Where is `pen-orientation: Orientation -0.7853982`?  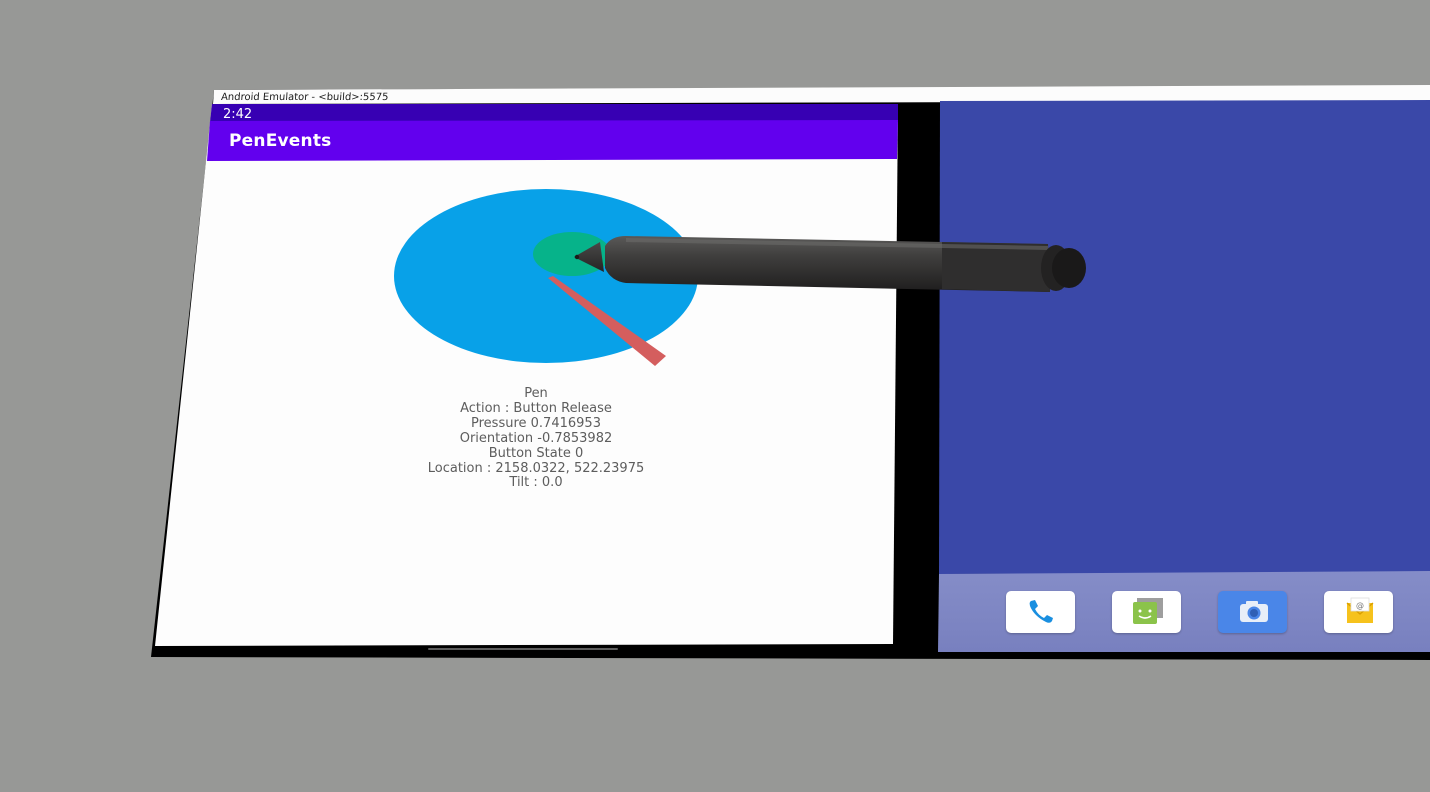
pen-orientation: Orientation -0.7853982 is located at coordinates (536, 438).